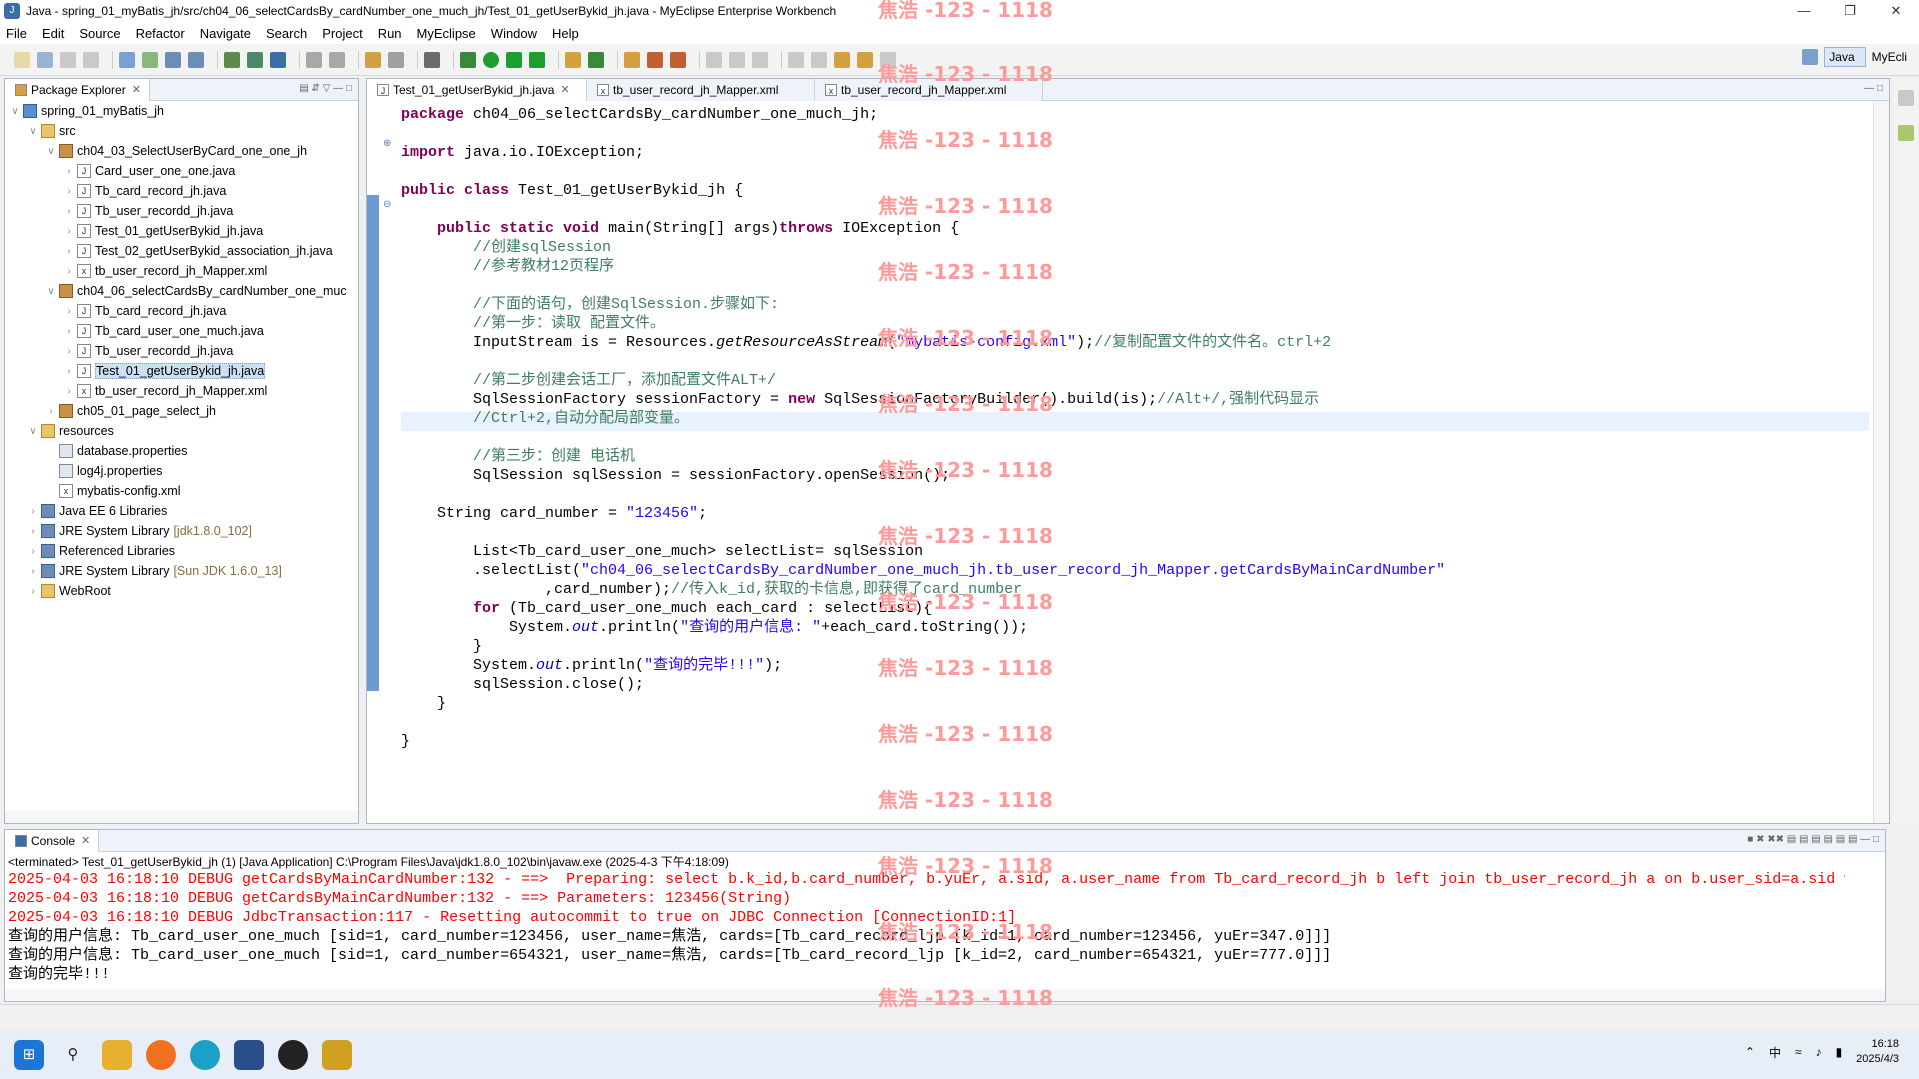  What do you see at coordinates (86, 111) in the screenshot?
I see `tree-item: ∨ spring_01_myBatis_jh` at bounding box center [86, 111].